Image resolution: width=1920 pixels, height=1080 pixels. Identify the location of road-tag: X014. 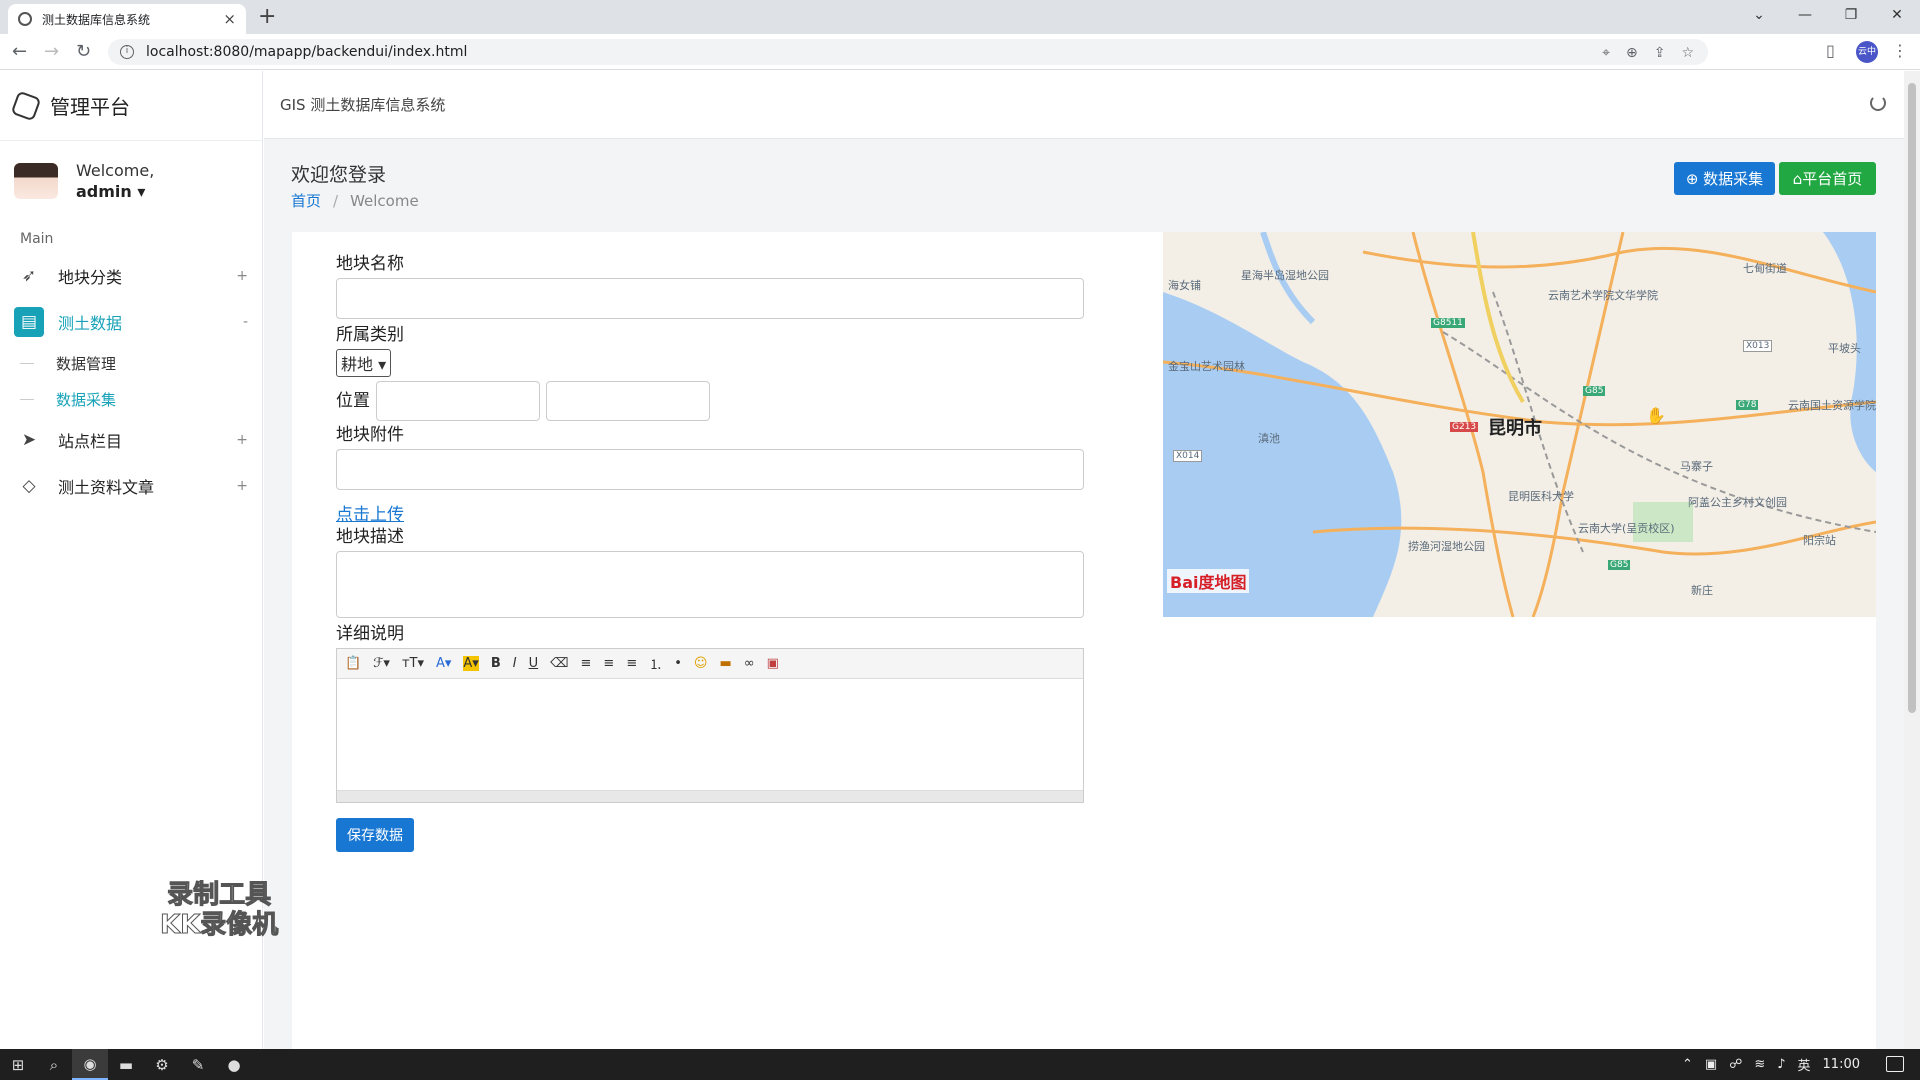
(1188, 456).